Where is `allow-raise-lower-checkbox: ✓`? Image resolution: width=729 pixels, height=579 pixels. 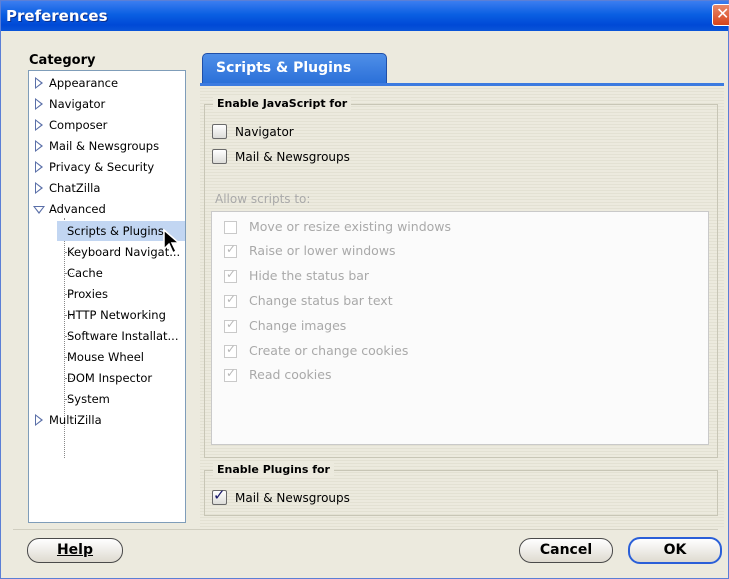 allow-raise-lower-checkbox: ✓ is located at coordinates (230, 250).